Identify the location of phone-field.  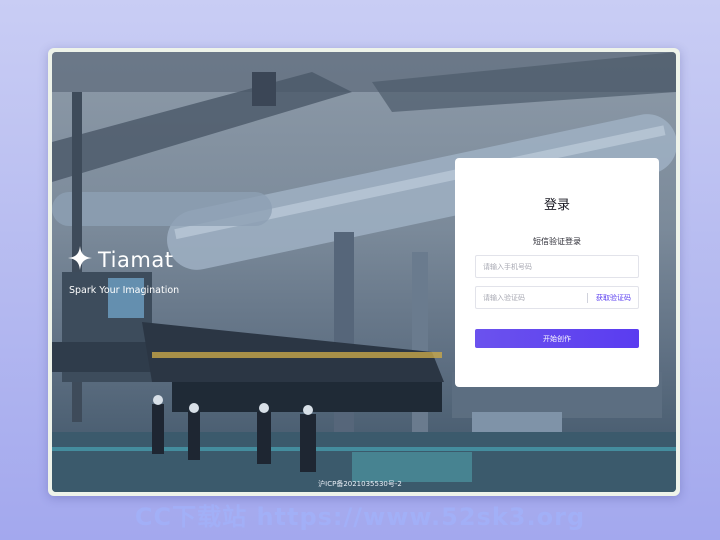
(557, 266).